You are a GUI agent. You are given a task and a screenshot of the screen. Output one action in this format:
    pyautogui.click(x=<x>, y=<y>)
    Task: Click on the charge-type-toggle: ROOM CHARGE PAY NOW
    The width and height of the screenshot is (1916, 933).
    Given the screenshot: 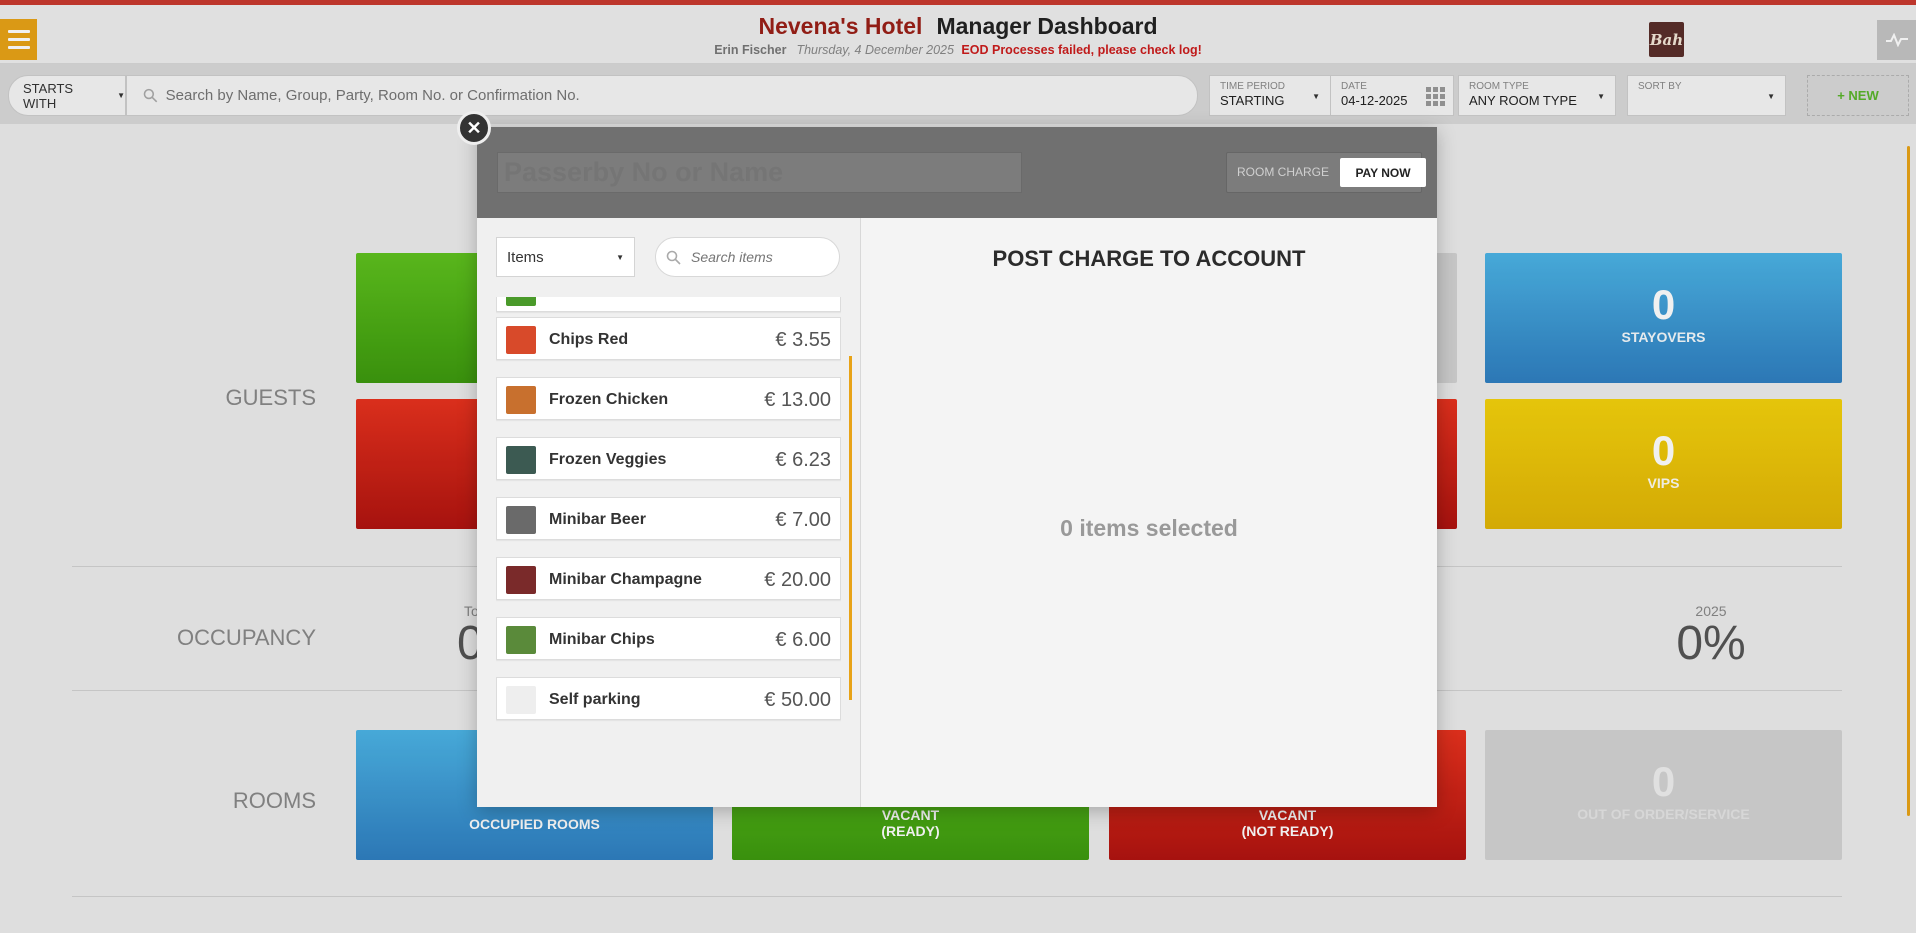 What is the action you would take?
    pyautogui.click(x=1326, y=172)
    